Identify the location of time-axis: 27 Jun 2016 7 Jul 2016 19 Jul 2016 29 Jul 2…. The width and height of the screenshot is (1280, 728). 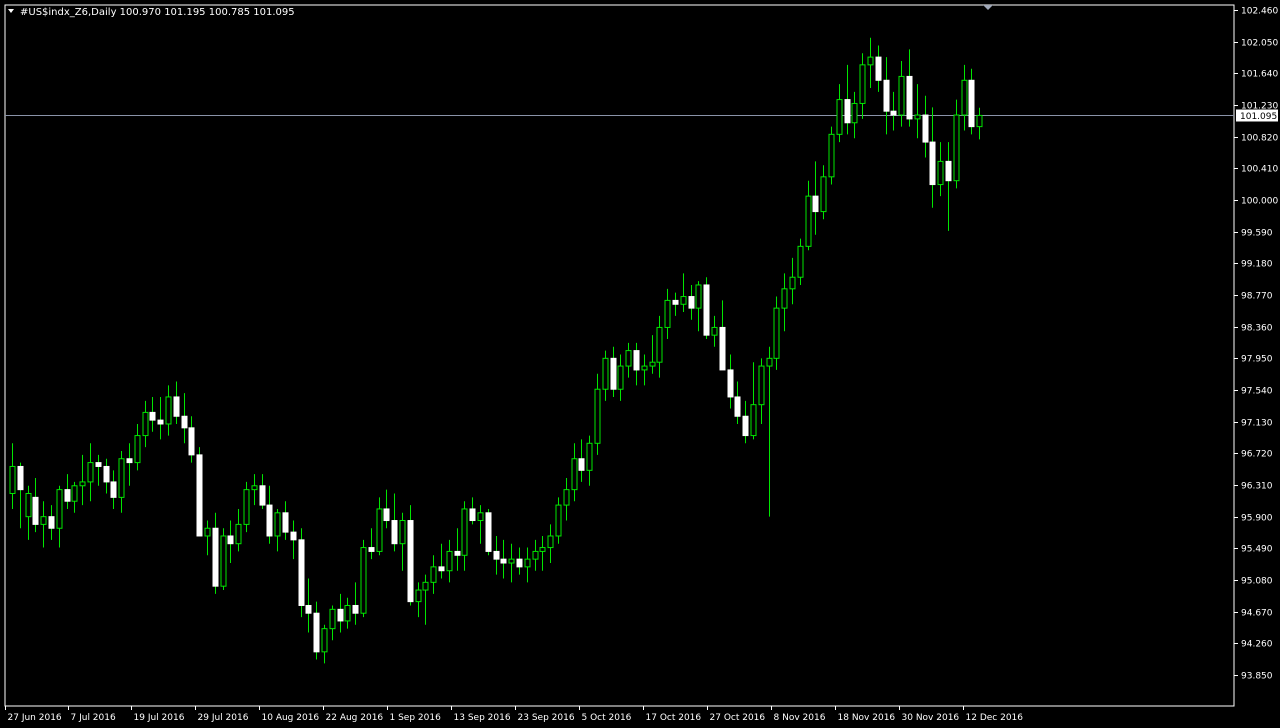
(514, 714).